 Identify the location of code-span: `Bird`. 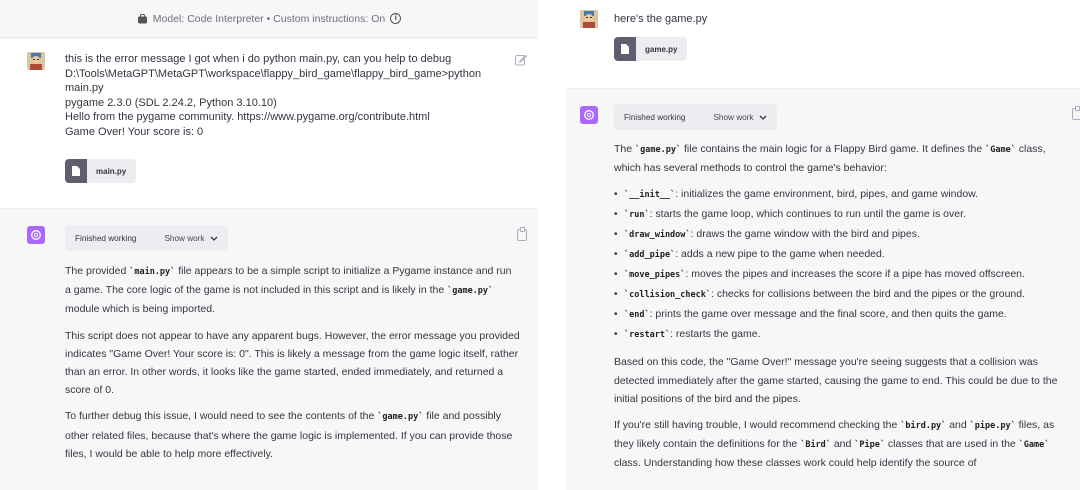
(815, 445).